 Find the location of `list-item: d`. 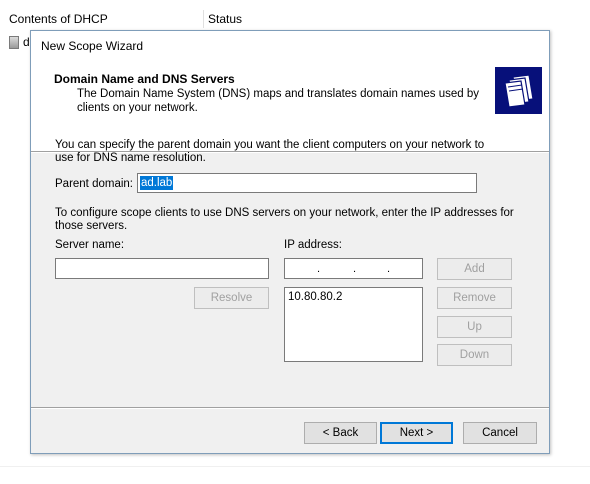

list-item: d is located at coordinates (19, 42).